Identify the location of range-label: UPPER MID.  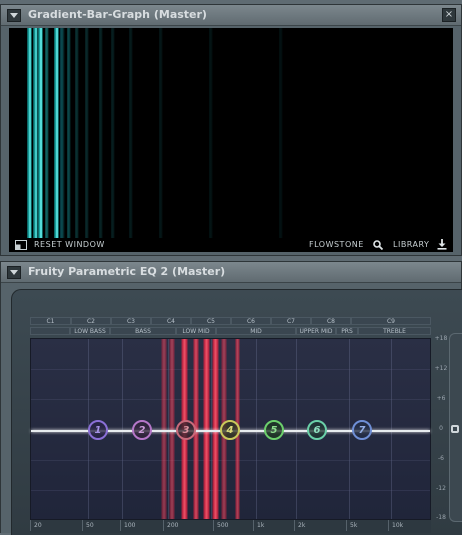
(316, 331).